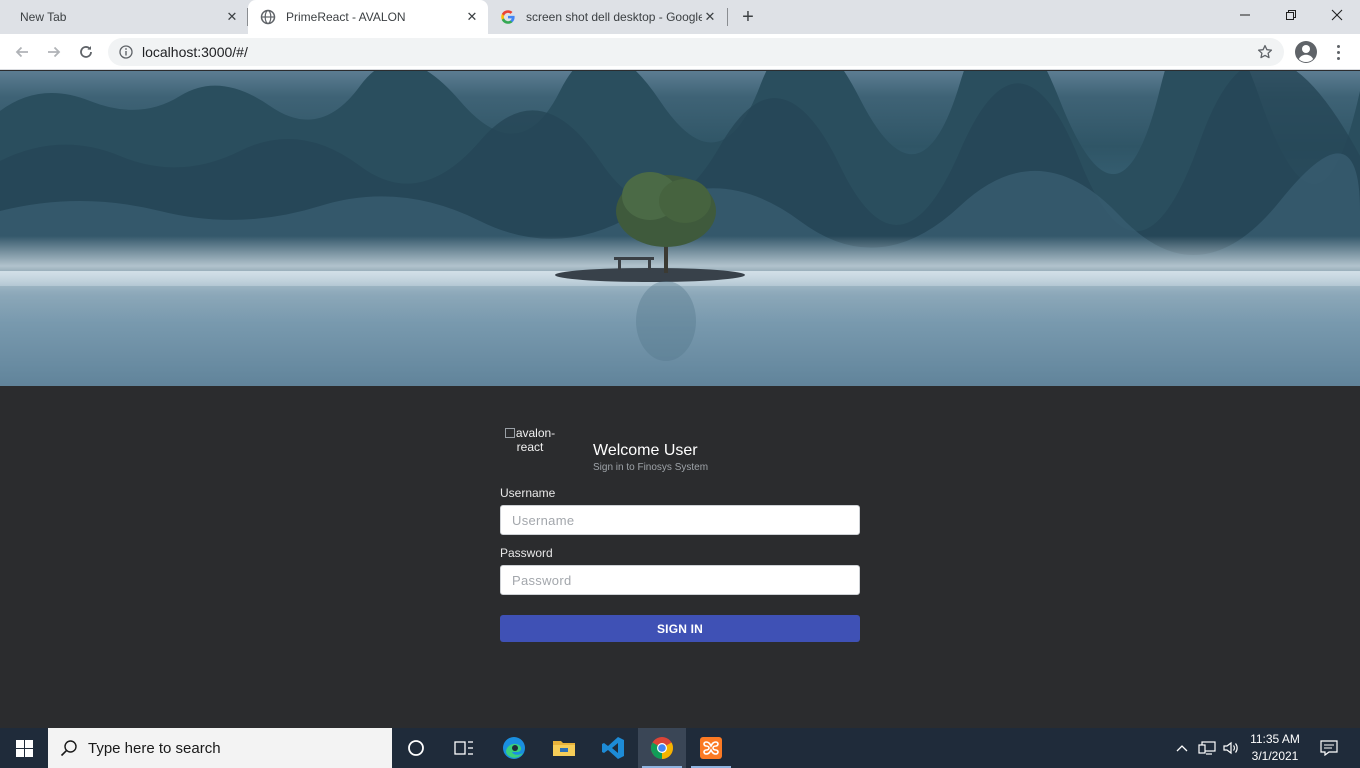  Describe the element at coordinates (1291, 15) in the screenshot. I see `restore-icon` at that location.